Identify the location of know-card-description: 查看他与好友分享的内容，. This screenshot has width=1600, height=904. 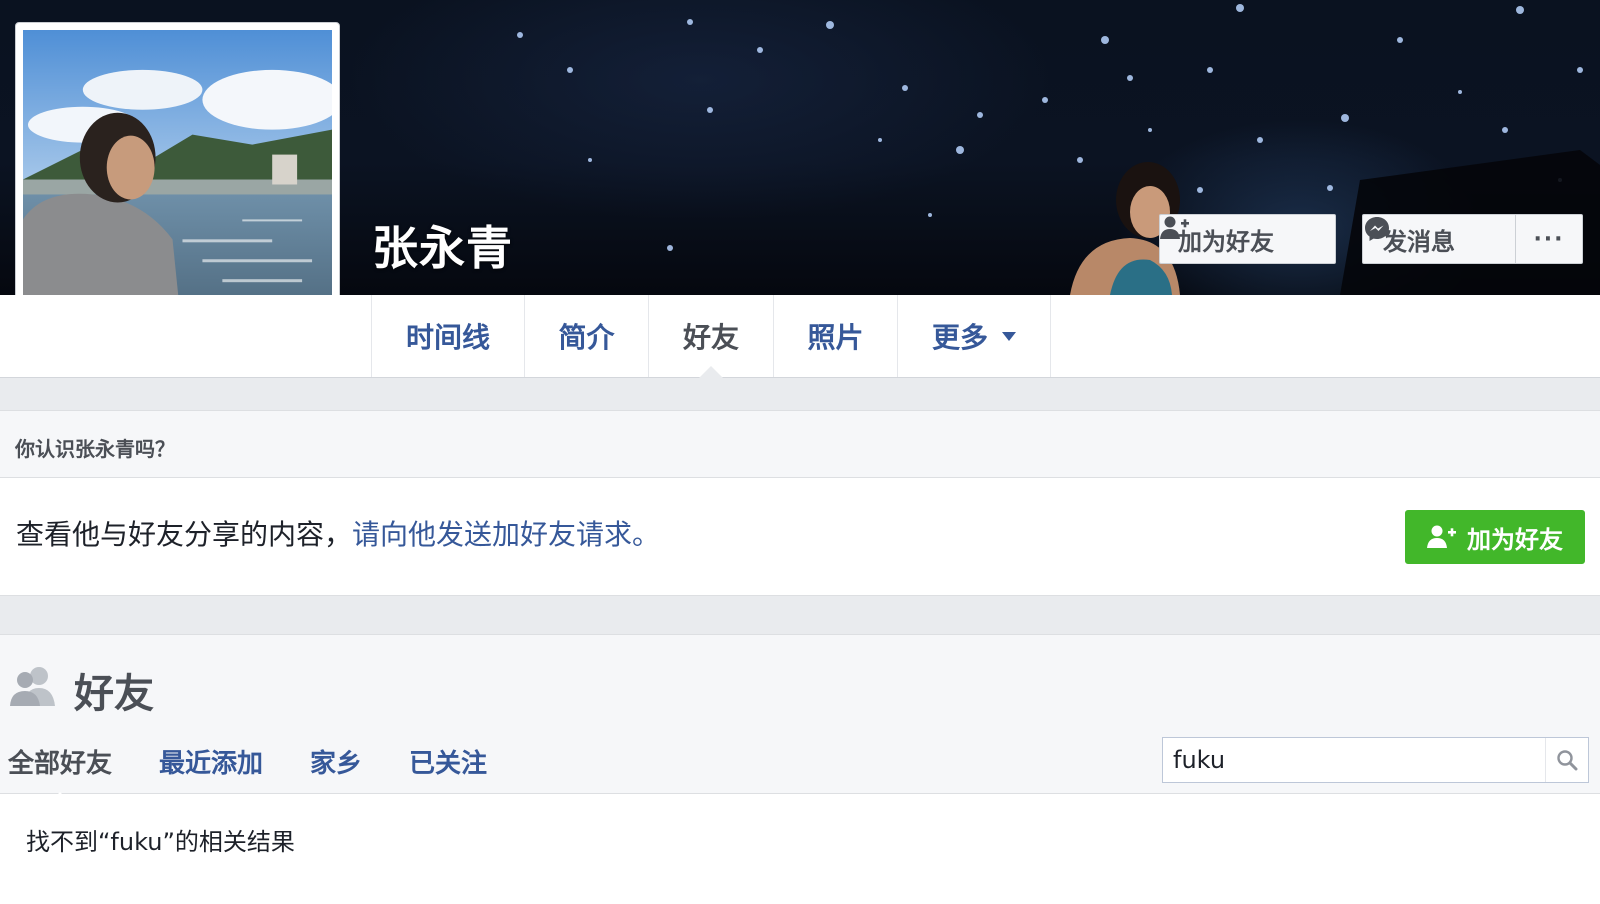
(184, 534).